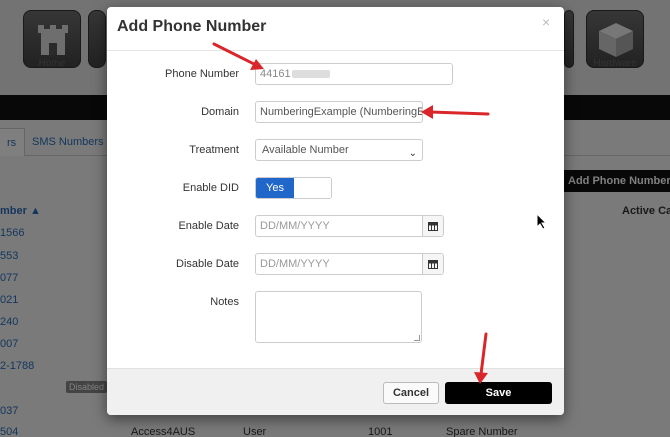  I want to click on mouse-pointer-icon, so click(542, 222).